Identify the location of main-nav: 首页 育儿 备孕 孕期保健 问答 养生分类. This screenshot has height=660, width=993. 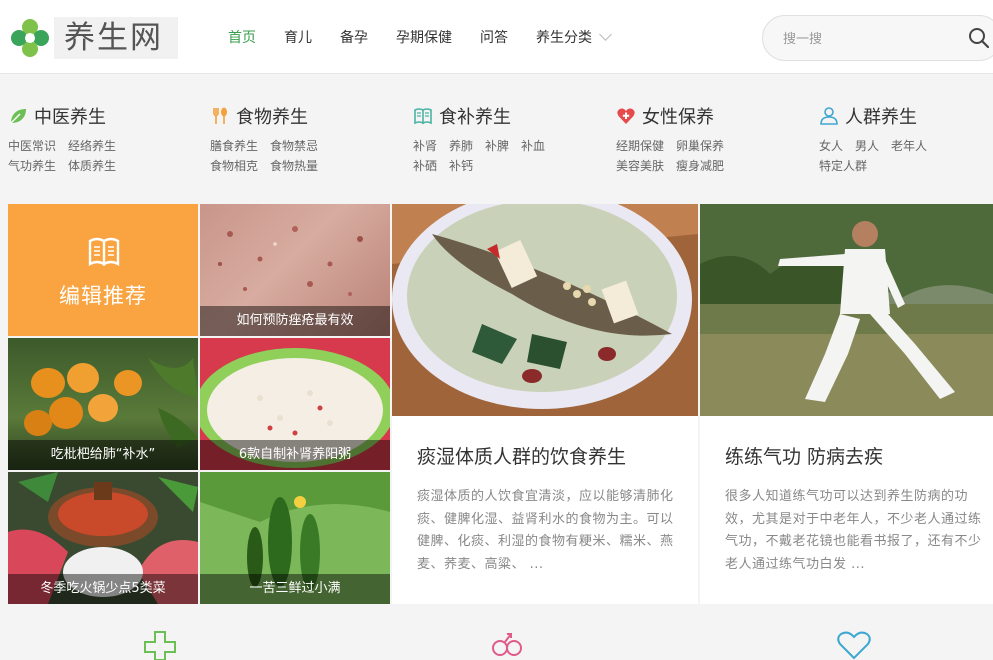
(419, 38).